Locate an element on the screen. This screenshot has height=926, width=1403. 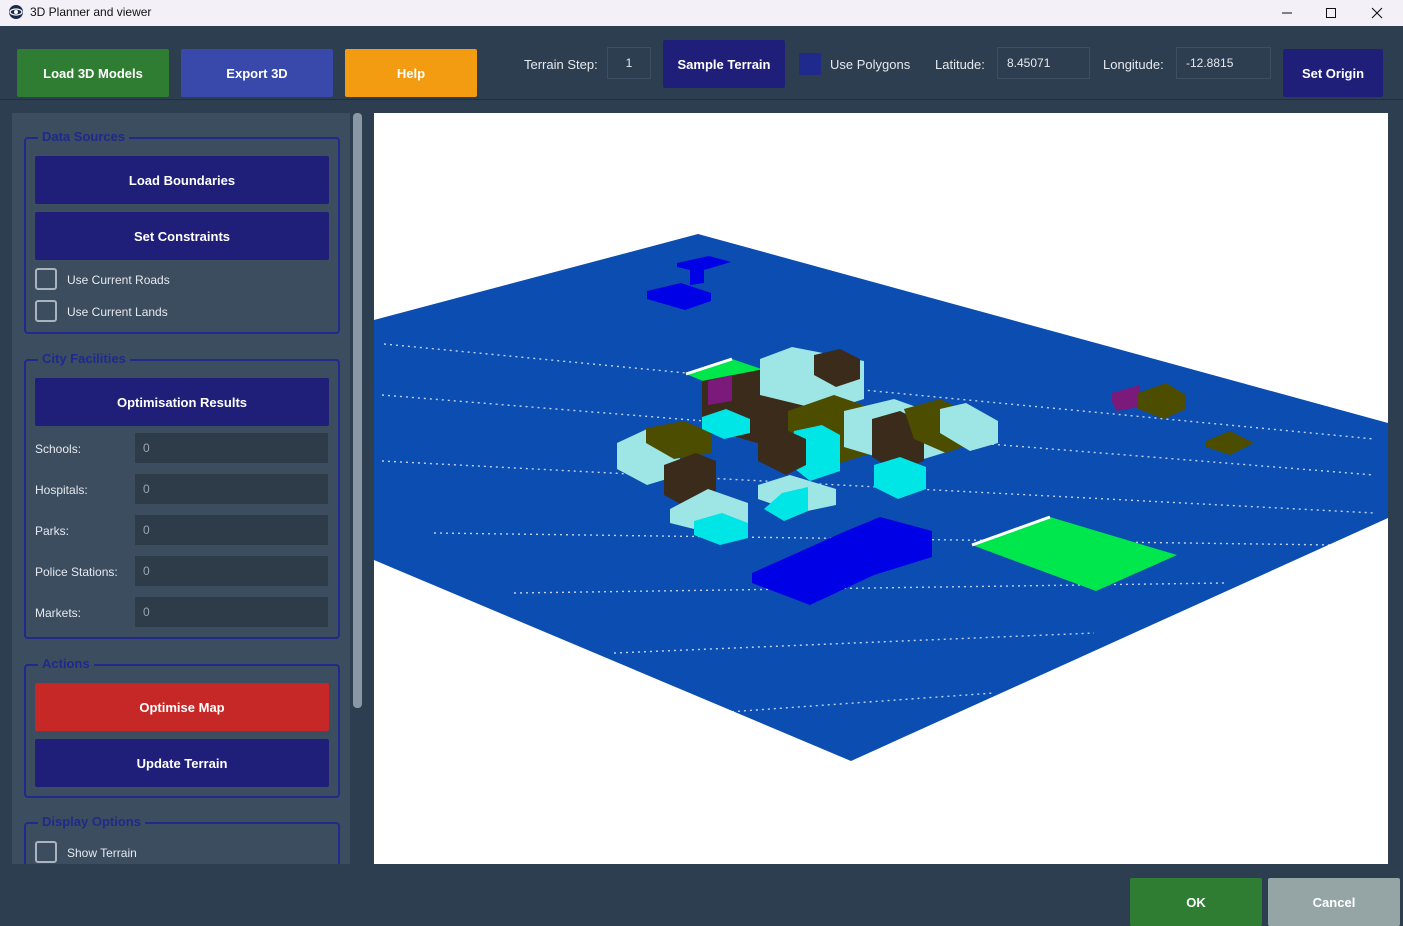
title-bar: 3D Planner and viewer is located at coordinates (701, 13).